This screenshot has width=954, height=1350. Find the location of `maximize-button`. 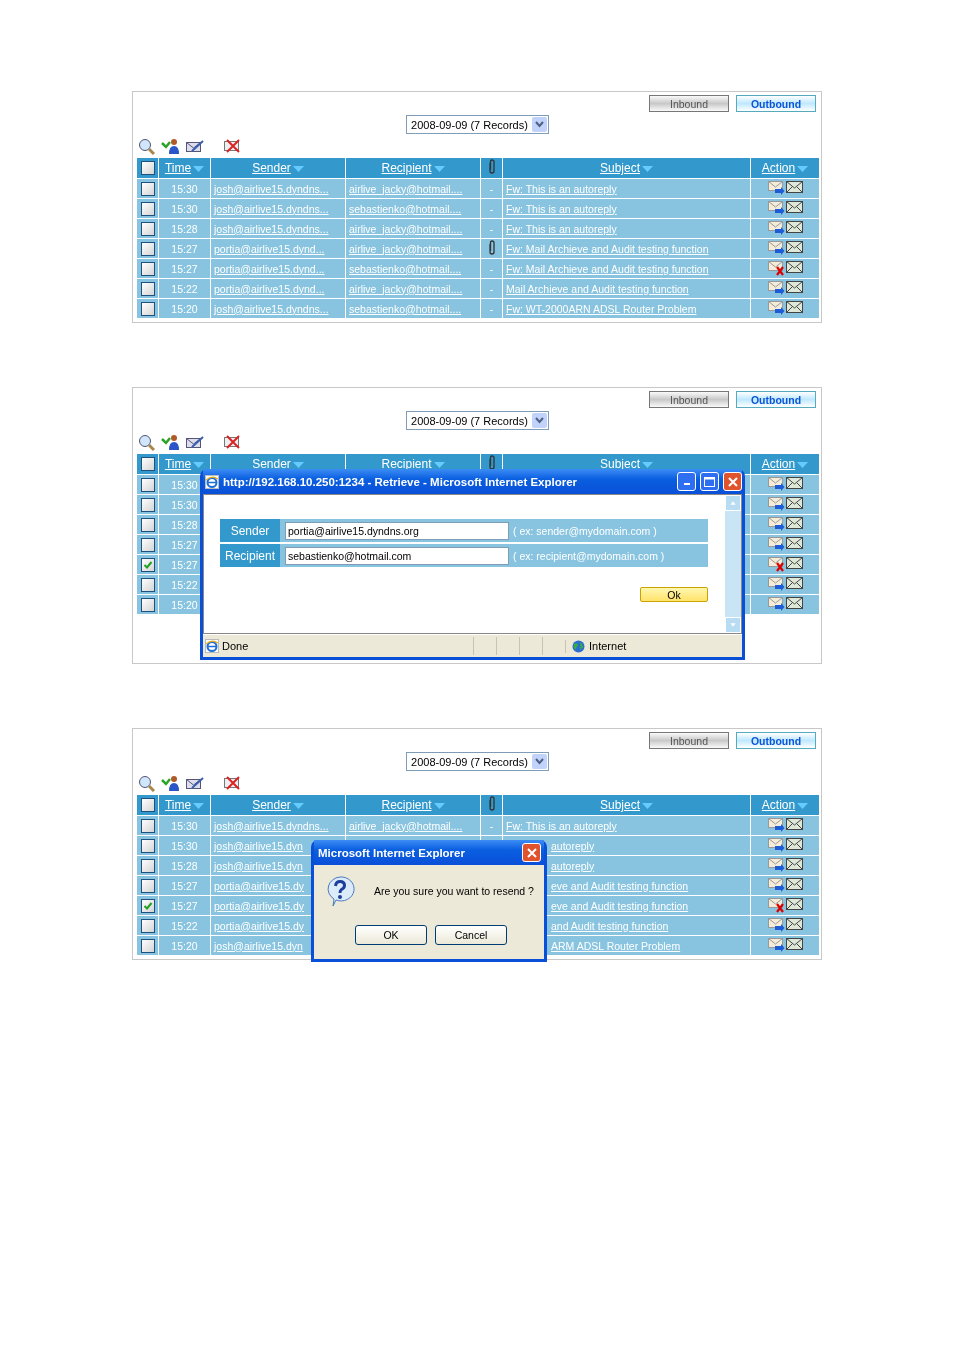

maximize-button is located at coordinates (709, 481).